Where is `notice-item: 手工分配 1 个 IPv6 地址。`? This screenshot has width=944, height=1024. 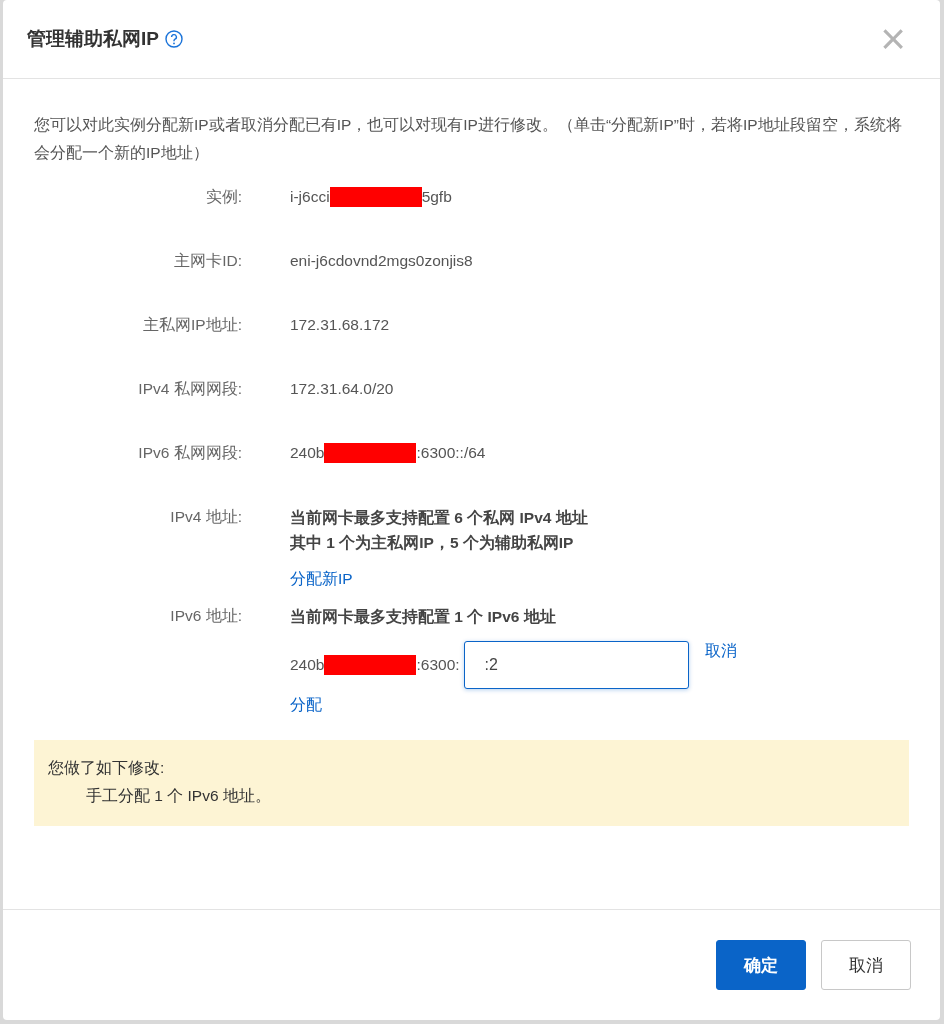 notice-item: 手工分配 1 个 IPv6 地址。 is located at coordinates (178, 796).